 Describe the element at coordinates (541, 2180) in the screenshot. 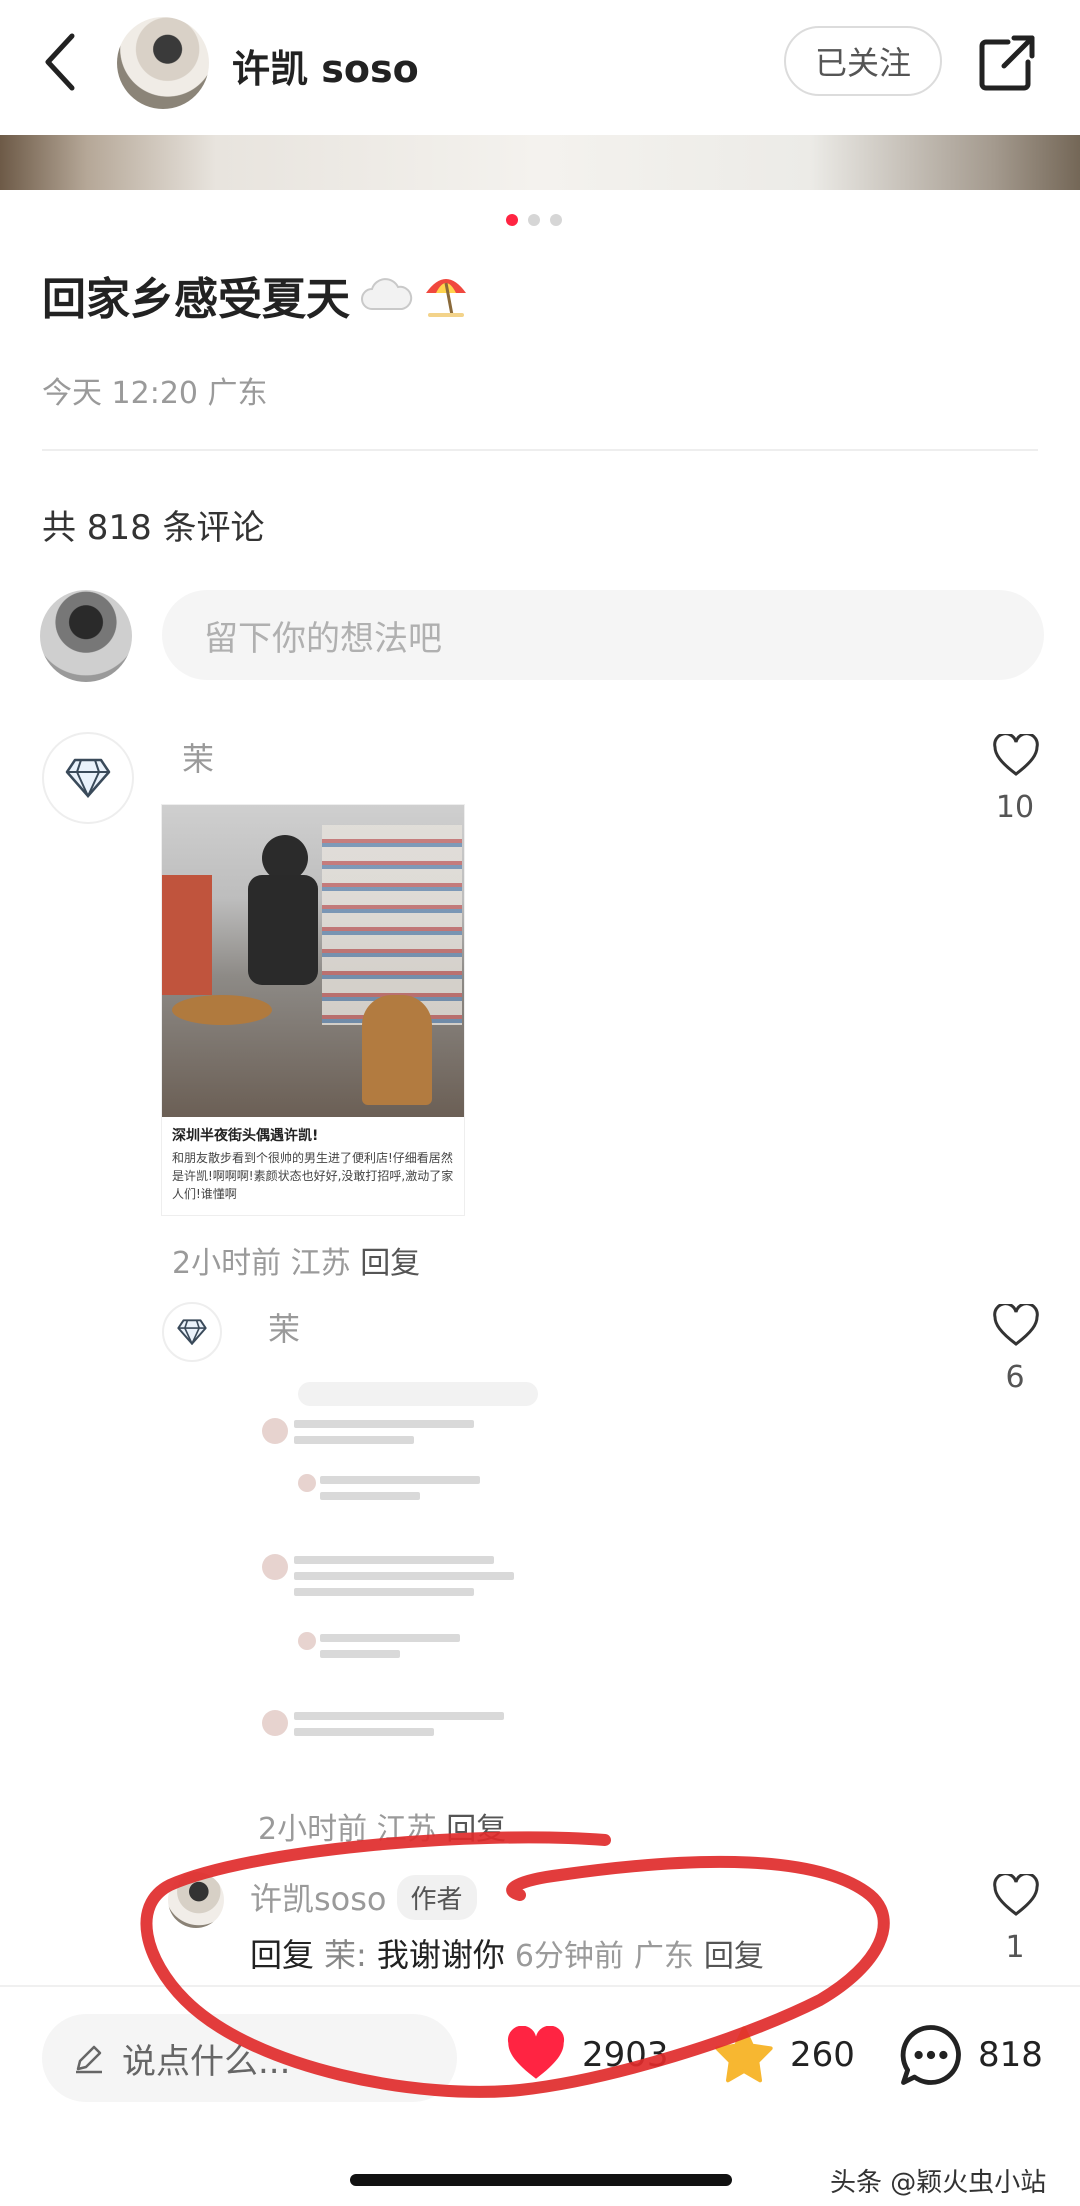

I see `home-indicator` at that location.